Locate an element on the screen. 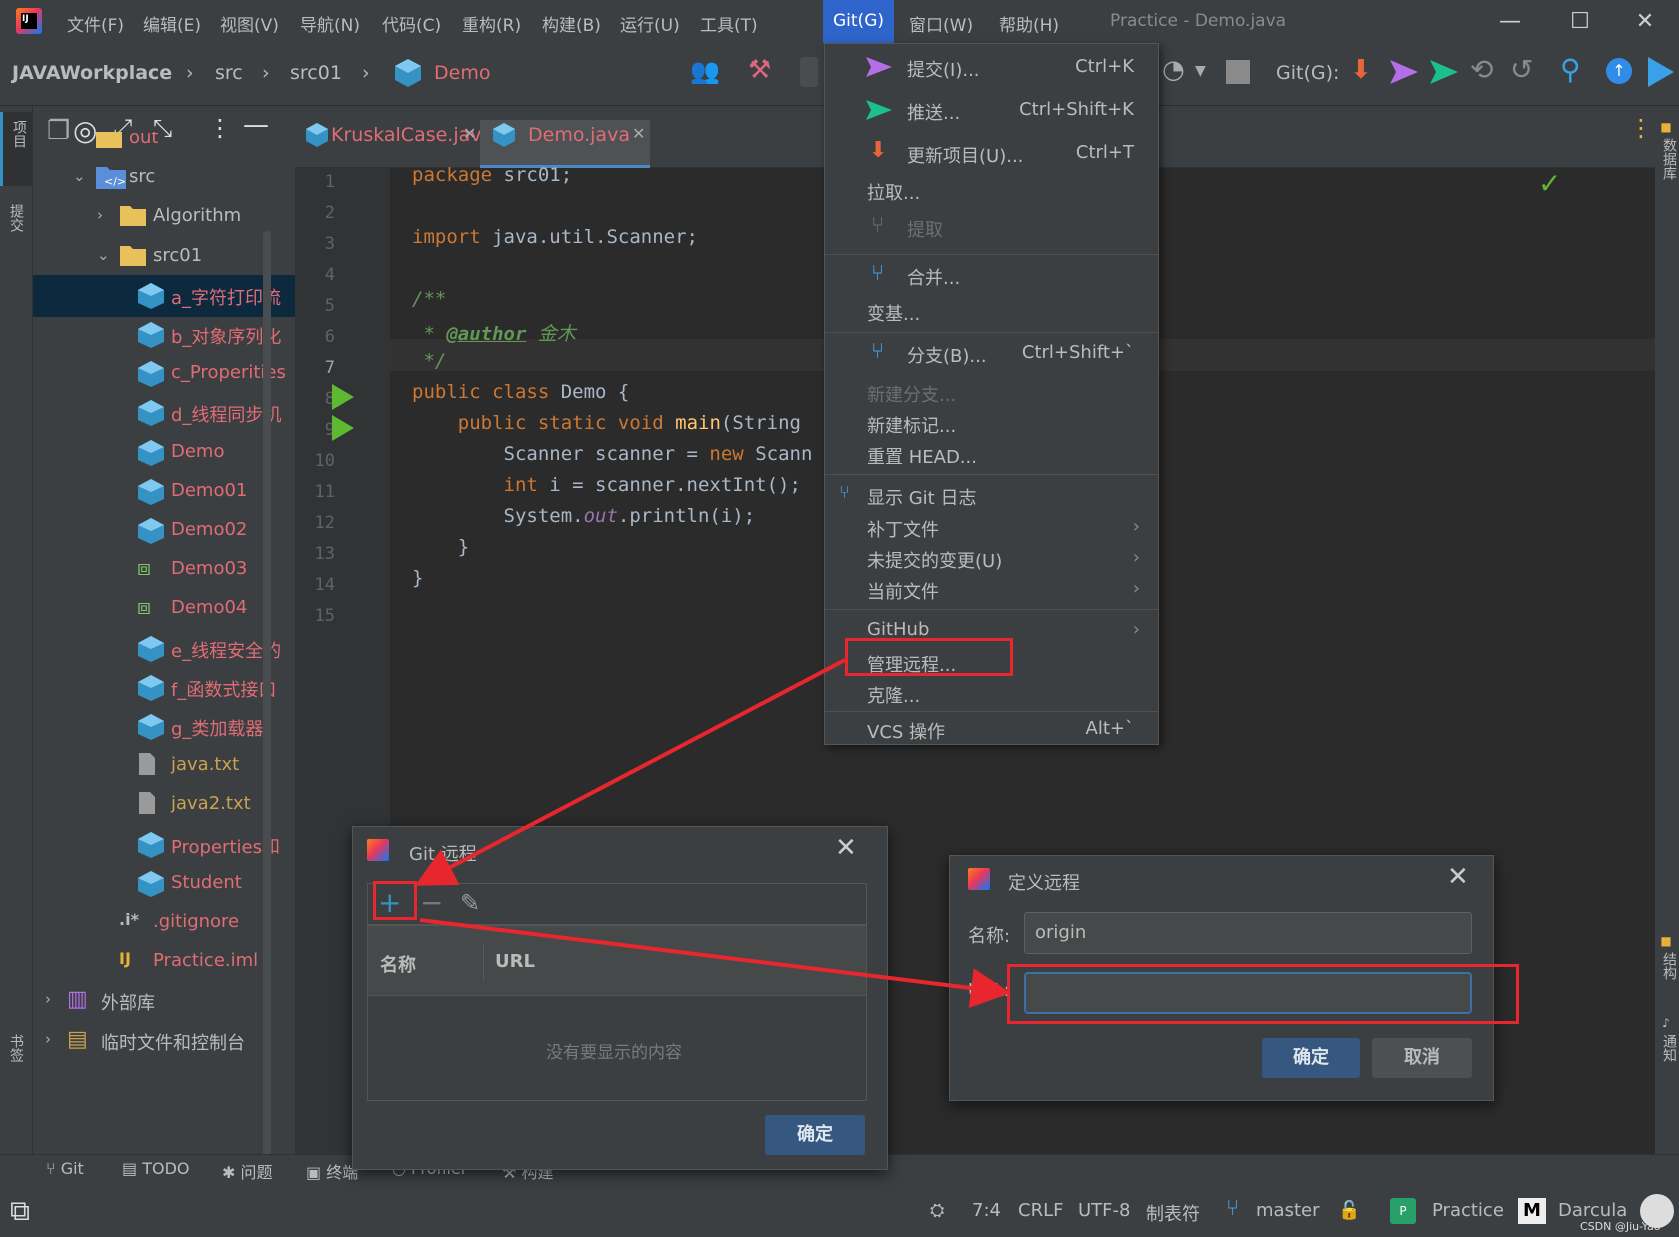 The width and height of the screenshot is (1679, 1237). users-icon: 👥 is located at coordinates (705, 71).